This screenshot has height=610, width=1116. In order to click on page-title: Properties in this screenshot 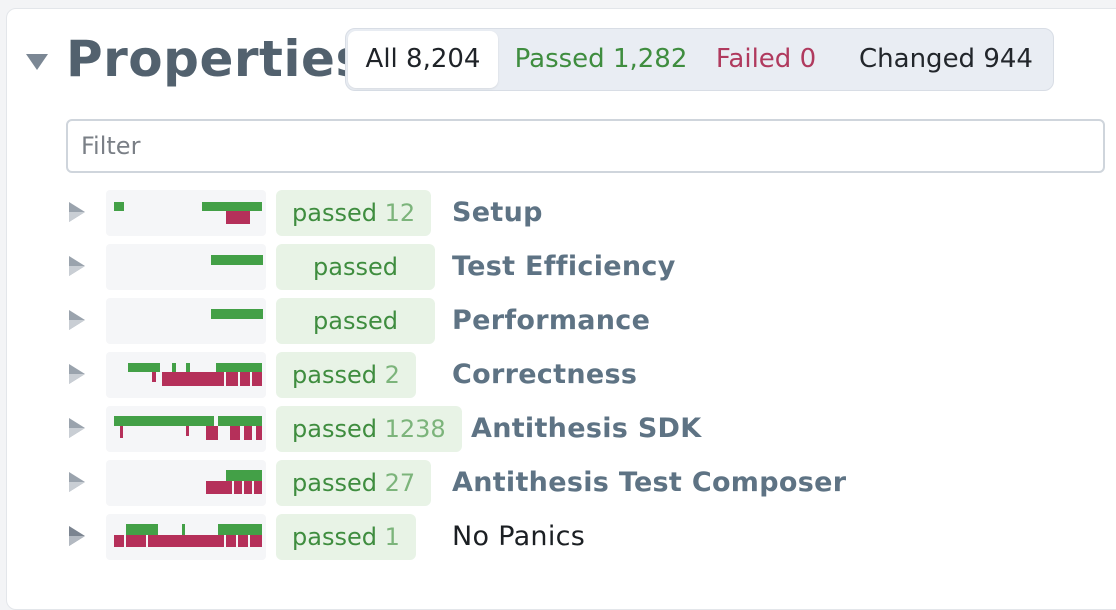, I will do `click(216, 59)`.